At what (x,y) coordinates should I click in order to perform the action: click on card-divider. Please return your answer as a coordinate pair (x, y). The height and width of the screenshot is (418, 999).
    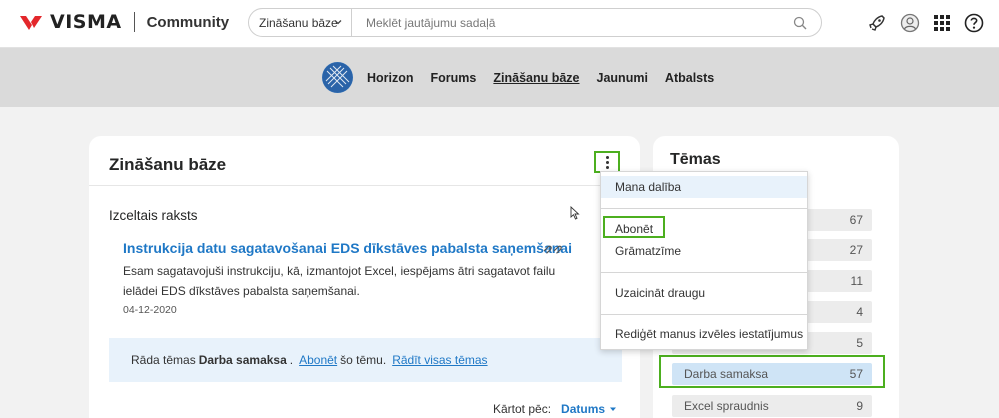
    Looking at the image, I should click on (364, 185).